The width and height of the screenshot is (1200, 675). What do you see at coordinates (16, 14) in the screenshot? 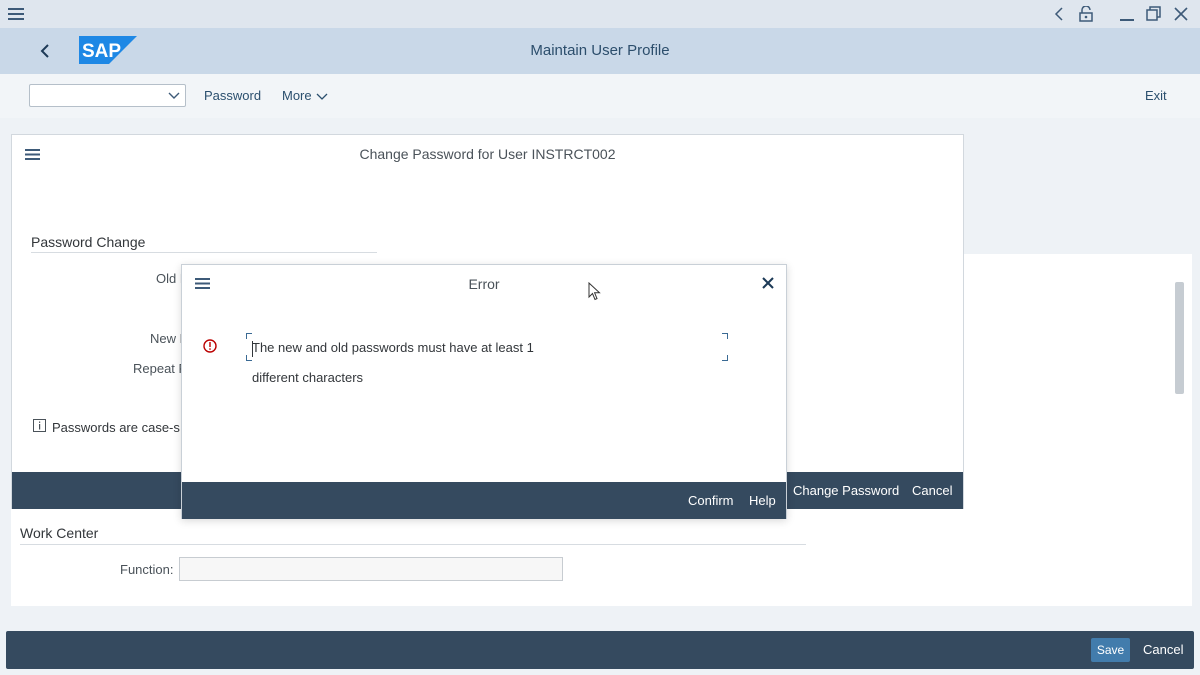
I see `hamburger-menu-icon` at bounding box center [16, 14].